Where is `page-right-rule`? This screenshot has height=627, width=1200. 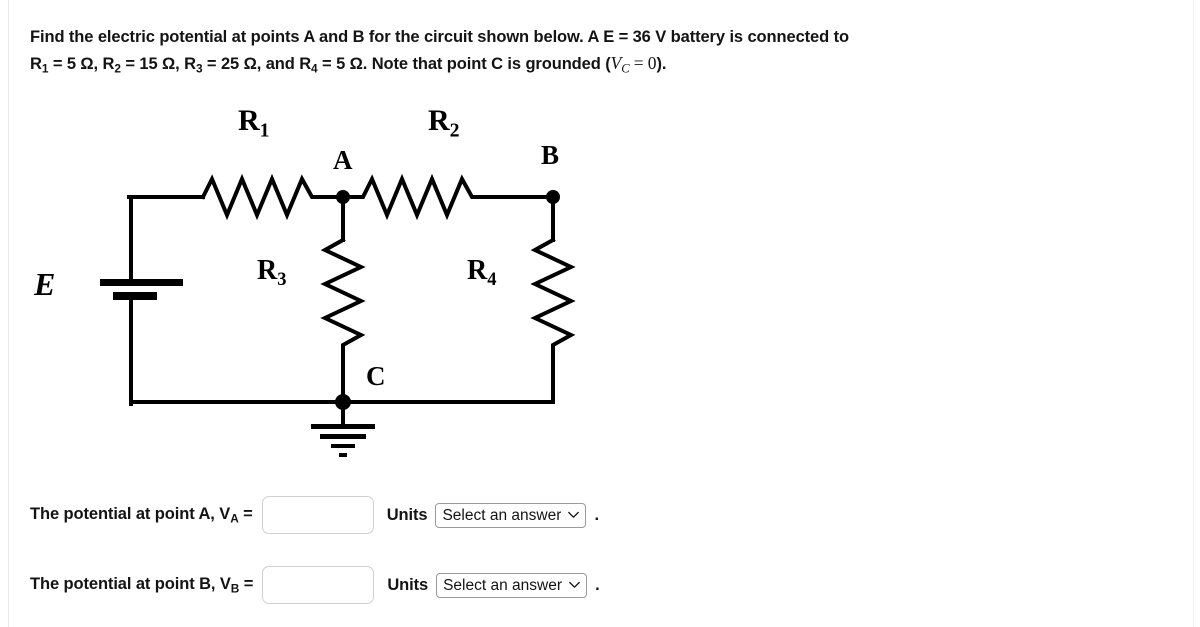 page-right-rule is located at coordinates (1193, 313).